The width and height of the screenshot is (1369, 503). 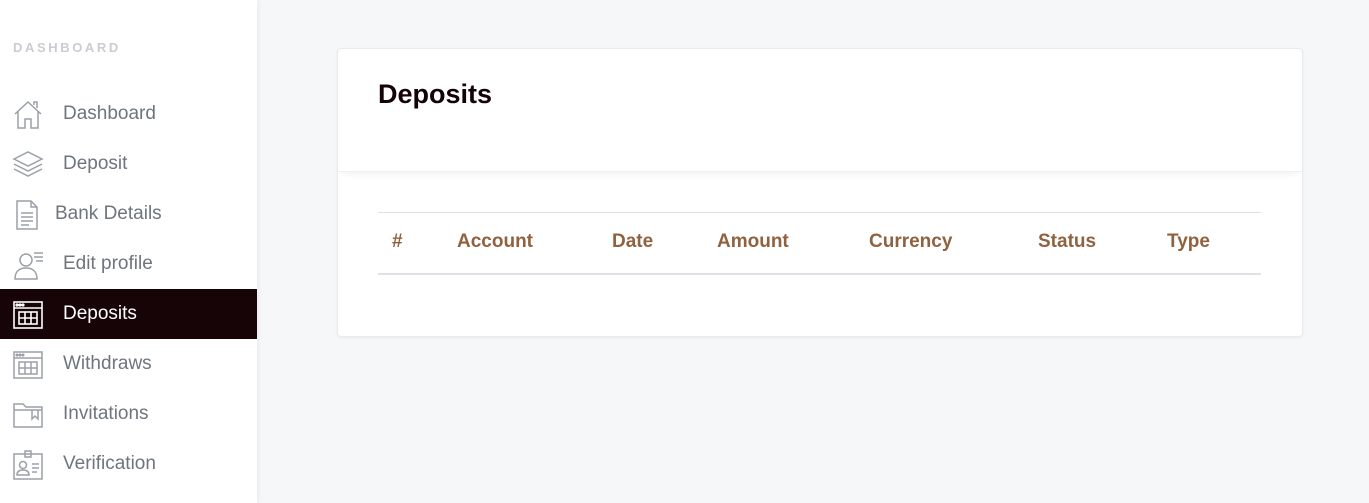 I want to click on sidebar-item-label: Deposit, so click(x=95, y=163).